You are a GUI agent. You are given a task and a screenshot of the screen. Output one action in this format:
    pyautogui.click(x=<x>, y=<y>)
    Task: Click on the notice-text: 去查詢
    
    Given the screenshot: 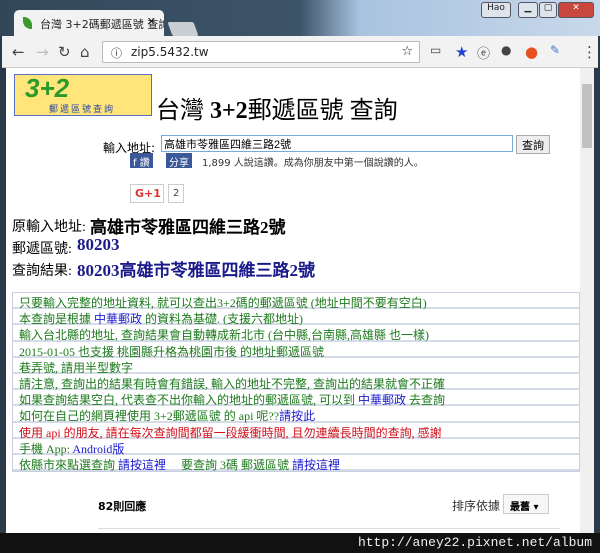 What is the action you would take?
    pyautogui.click(x=426, y=400)
    